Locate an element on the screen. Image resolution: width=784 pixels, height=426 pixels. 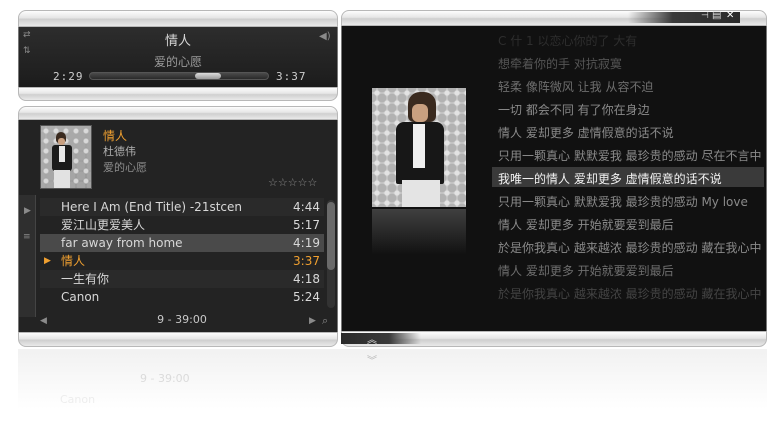
playlist-row-duration: 4:19 is located at coordinates (306, 243).